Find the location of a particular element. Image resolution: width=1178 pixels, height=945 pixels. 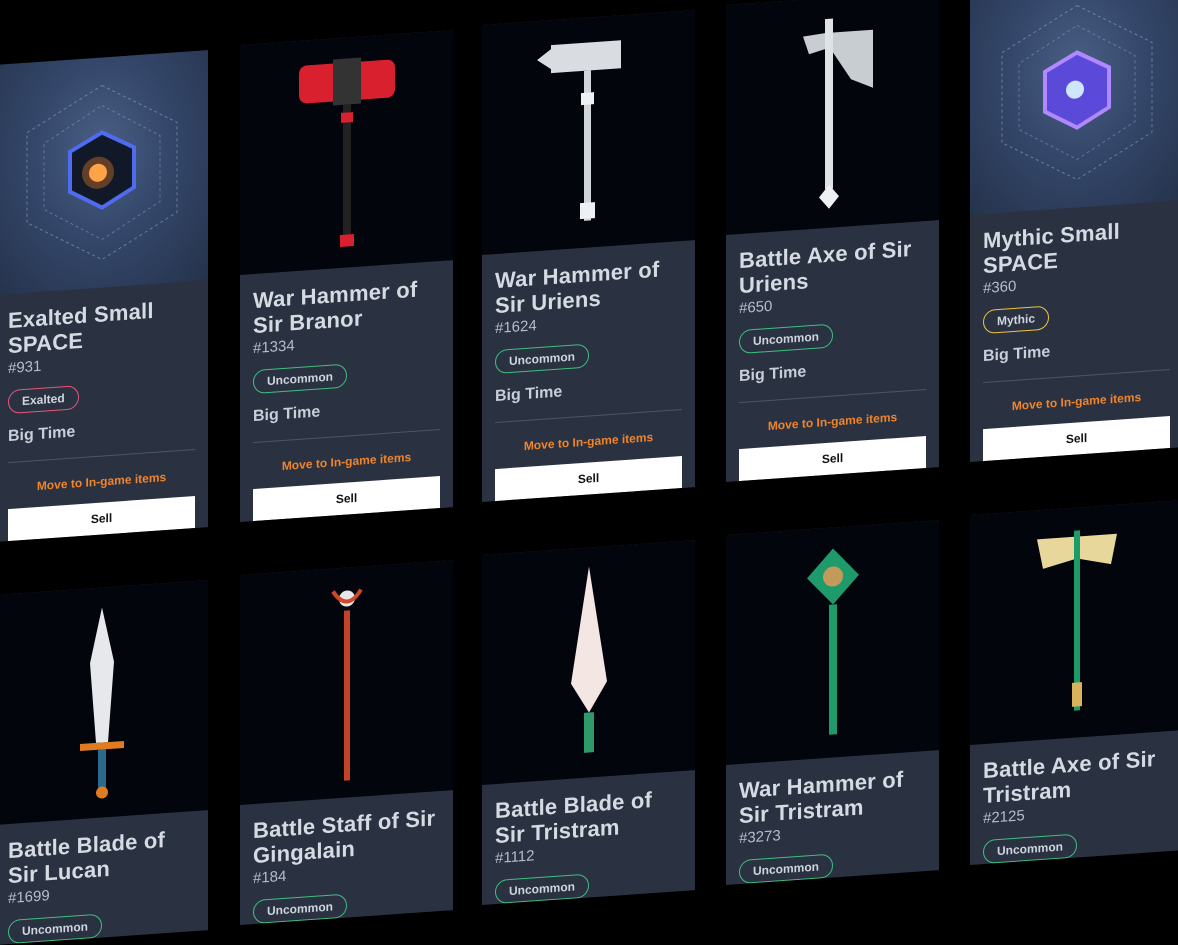

rarity-badge: Exalted is located at coordinates (43, 400).